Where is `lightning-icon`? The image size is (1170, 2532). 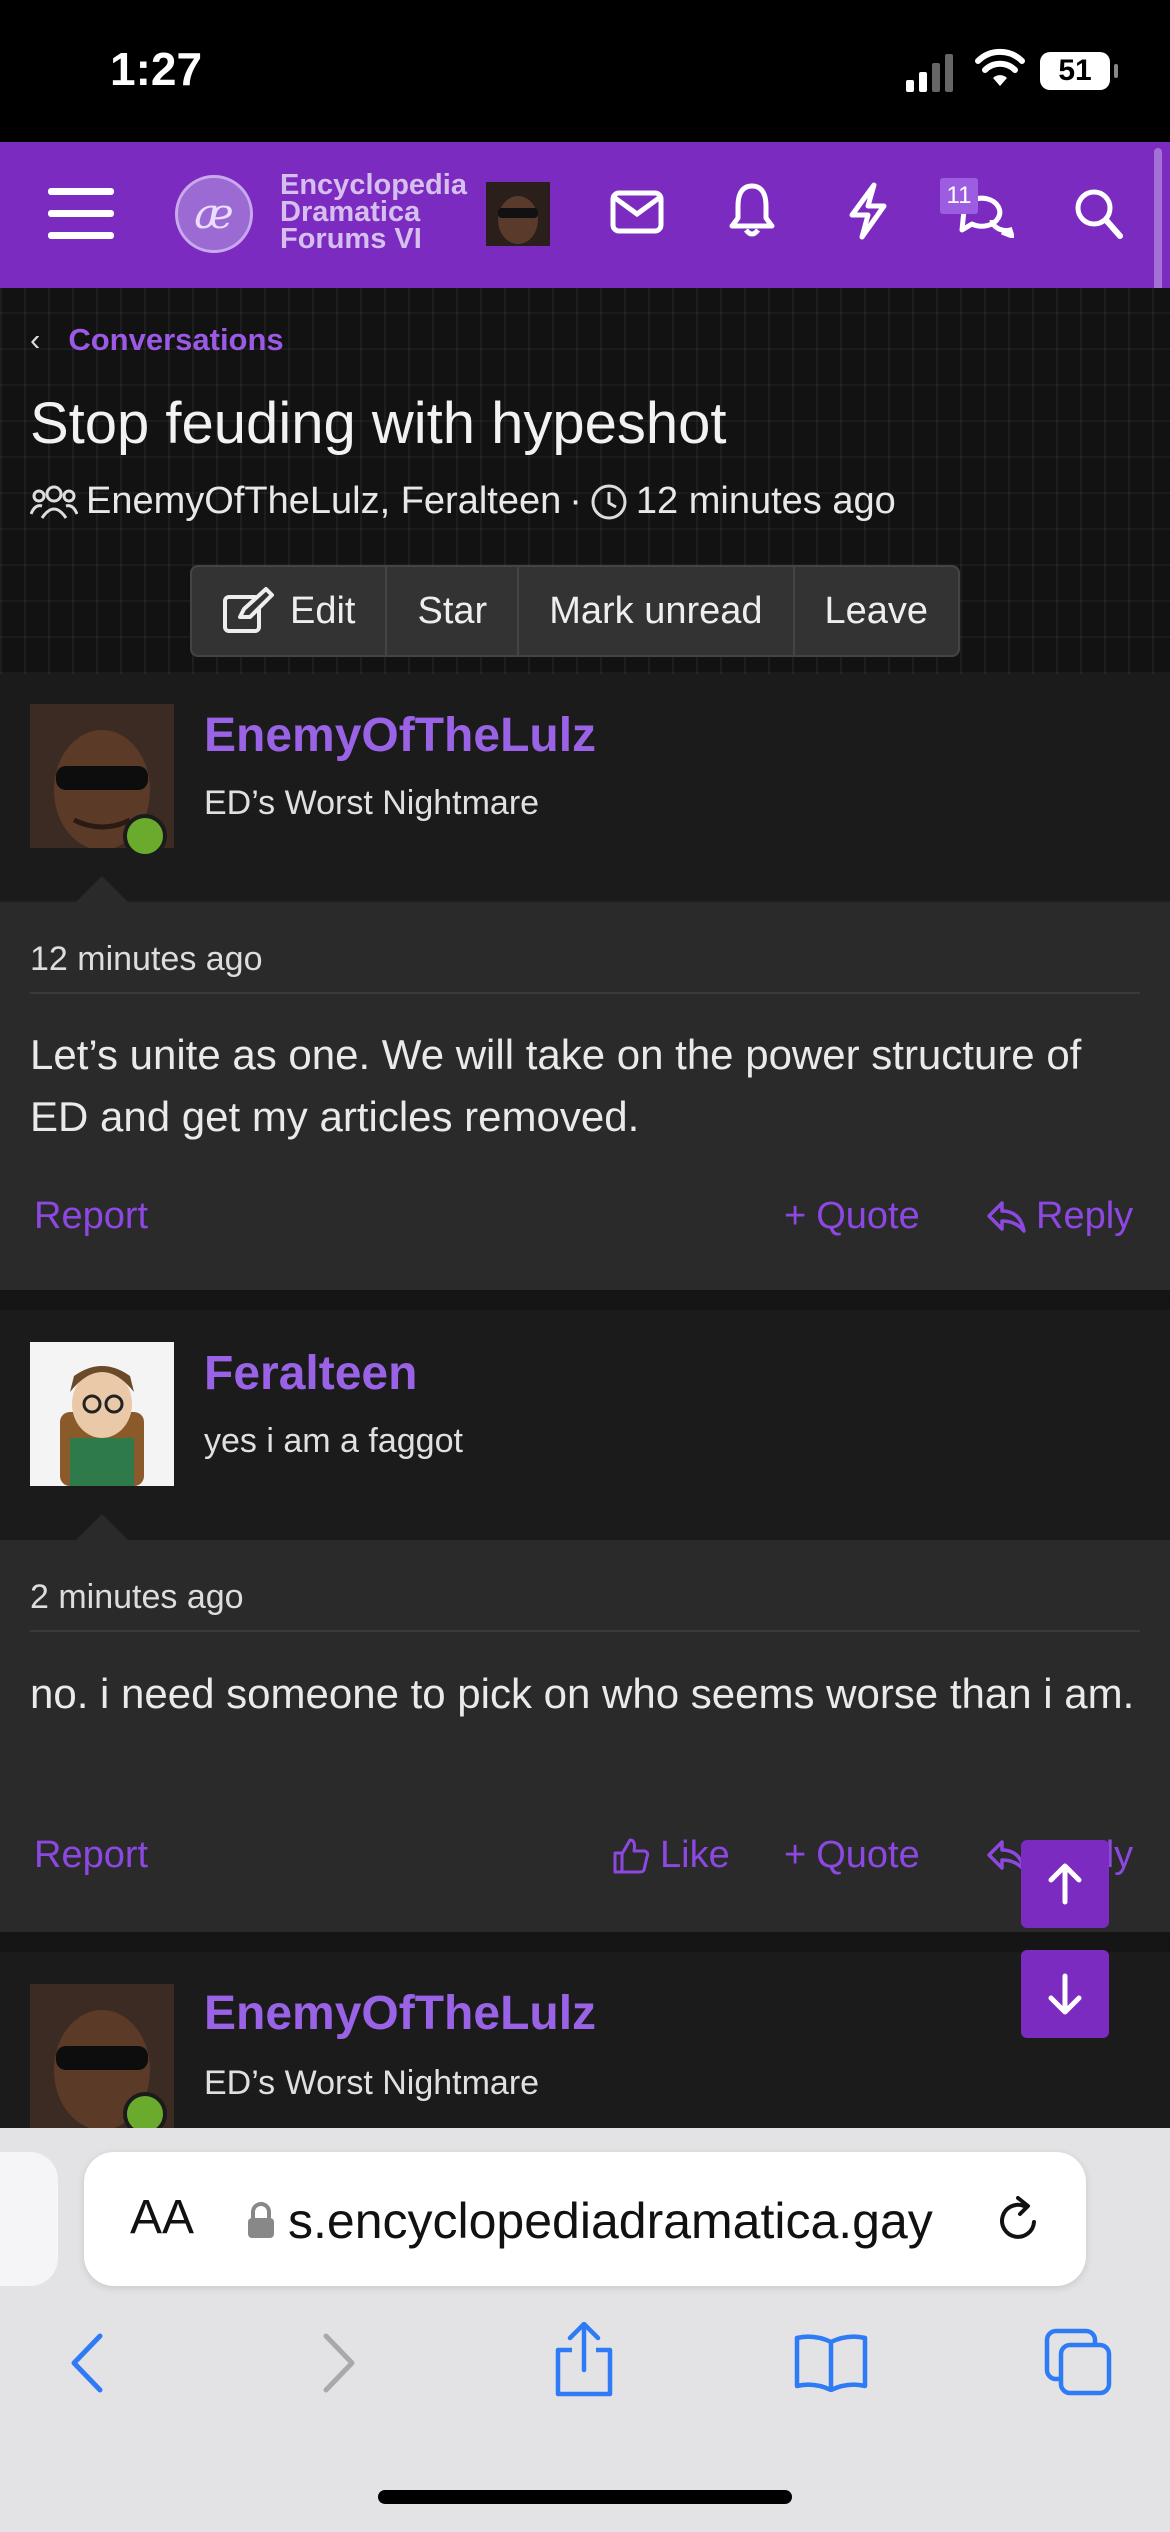
lightning-icon is located at coordinates (868, 211).